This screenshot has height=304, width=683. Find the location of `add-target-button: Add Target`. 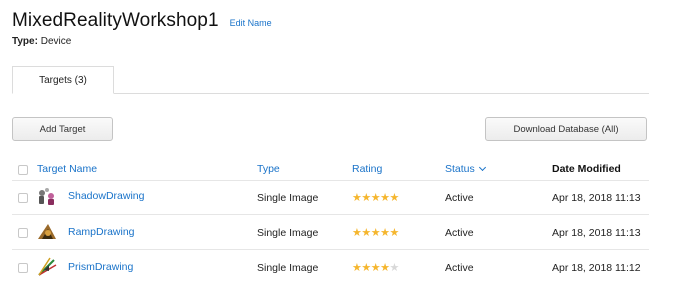

add-target-button: Add Target is located at coordinates (62, 129).